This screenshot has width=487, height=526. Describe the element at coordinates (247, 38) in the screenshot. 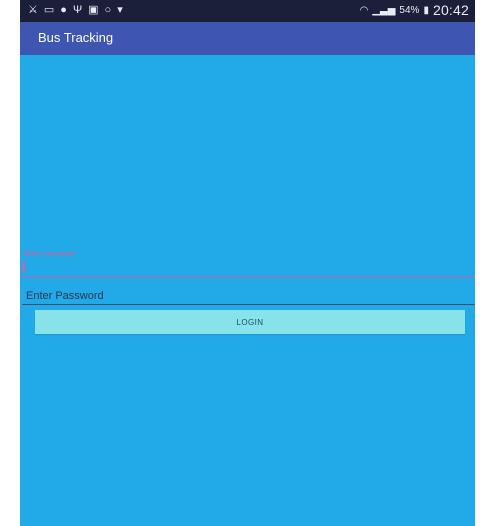

I see `app-bar: Bus Tracking` at that location.